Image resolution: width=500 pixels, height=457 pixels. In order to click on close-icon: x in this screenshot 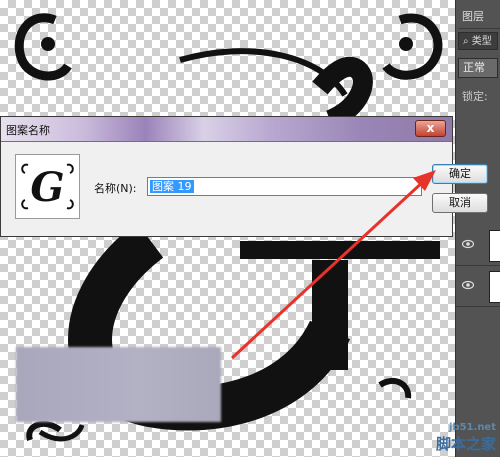, I will do `click(430, 128)`.